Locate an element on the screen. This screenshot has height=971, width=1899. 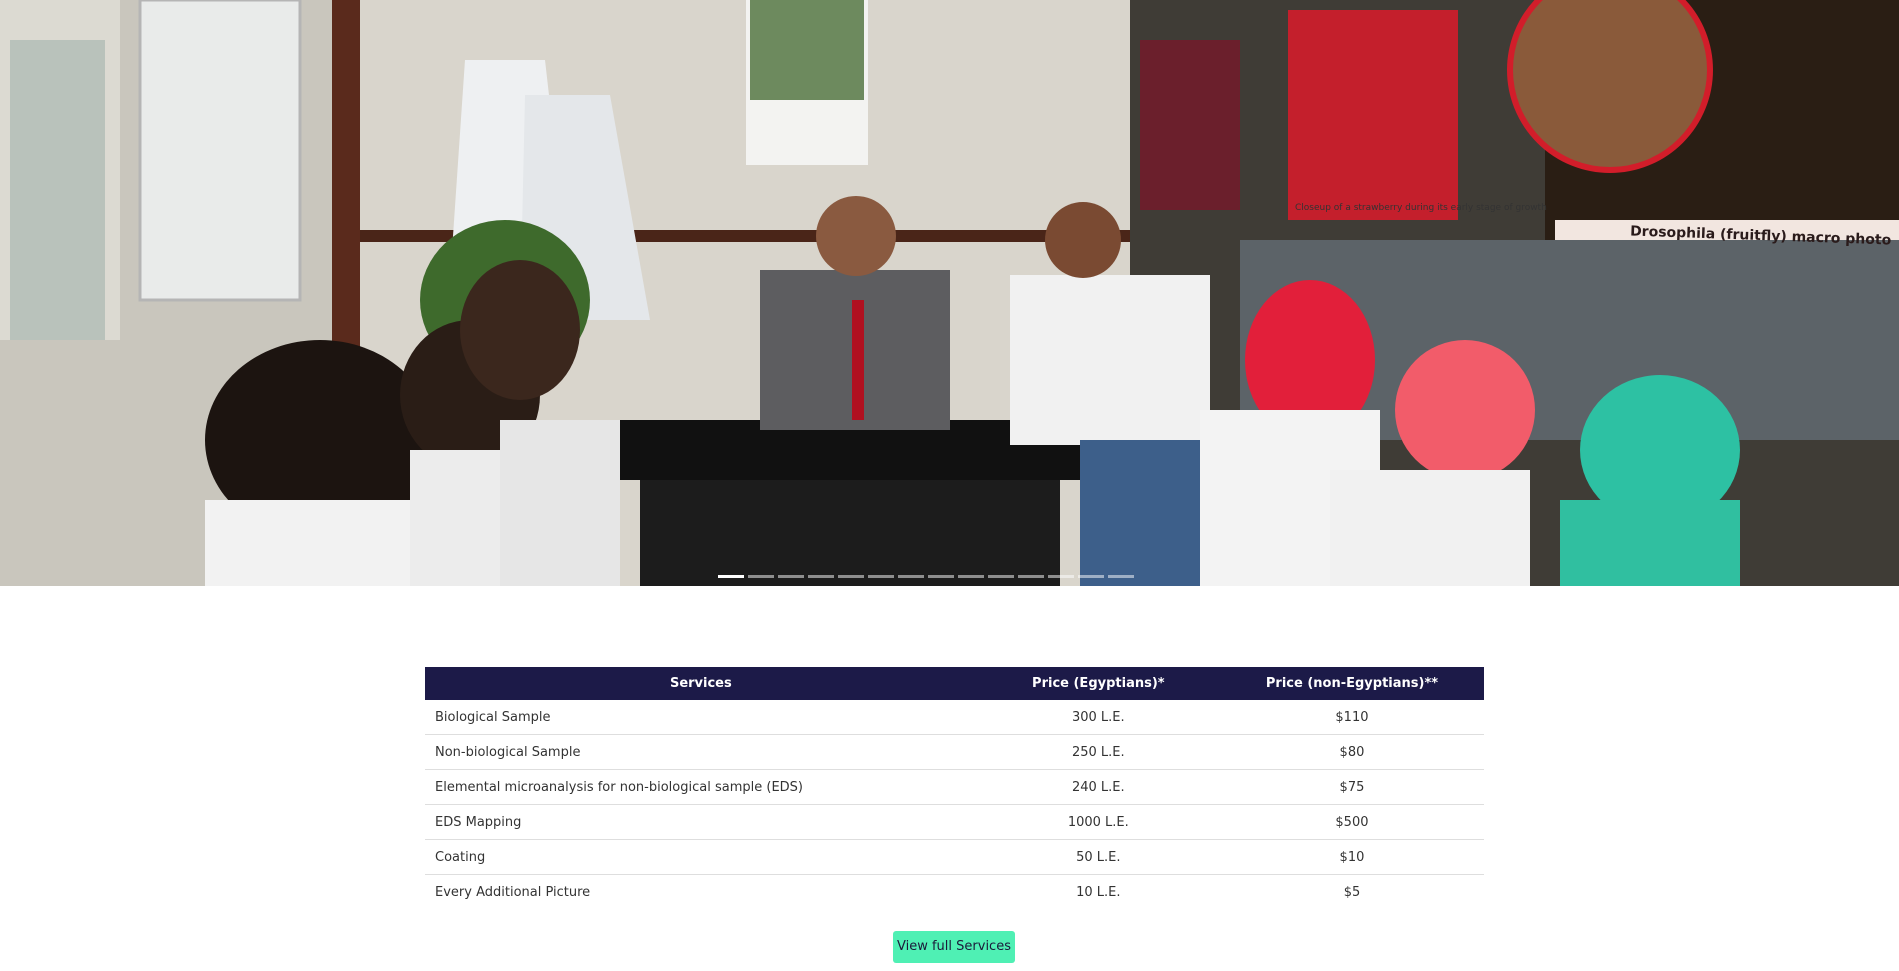
table-row: Every Additional Picture 10 L.E. $5 is located at coordinates (954, 892).